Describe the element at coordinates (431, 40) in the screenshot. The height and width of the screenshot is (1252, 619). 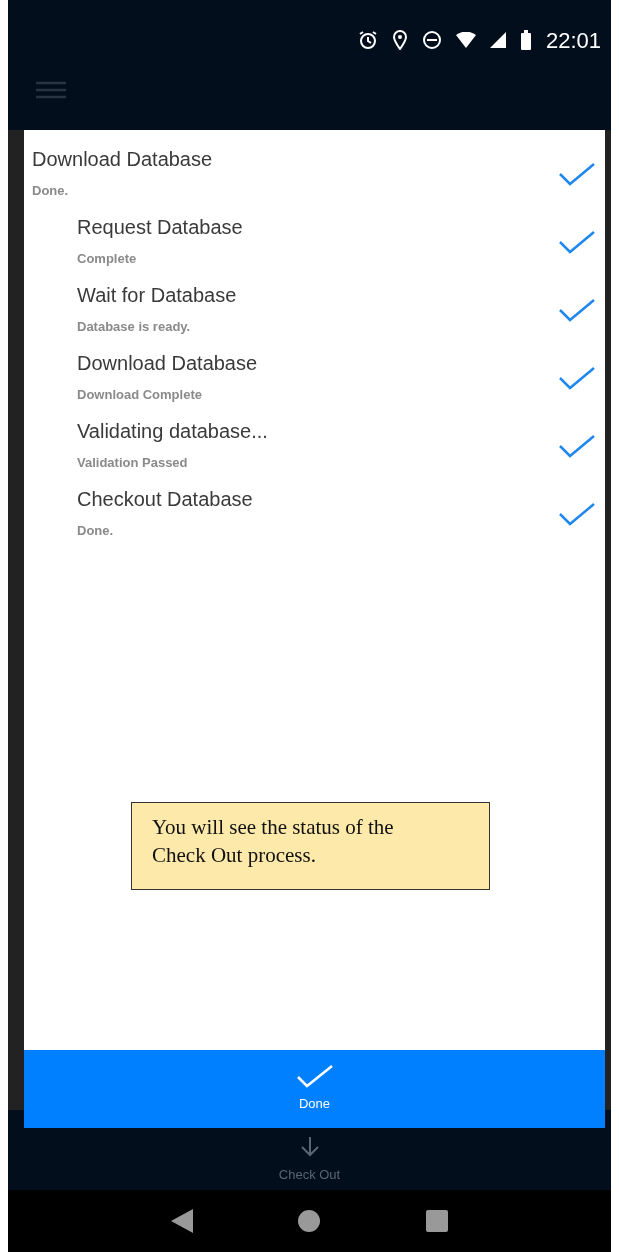
I see `do-not-disturb-icon` at that location.